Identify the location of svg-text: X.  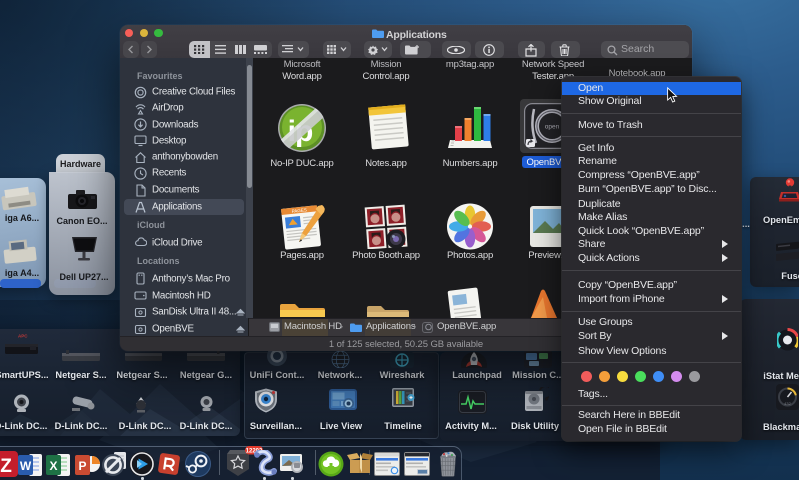
(53, 466).